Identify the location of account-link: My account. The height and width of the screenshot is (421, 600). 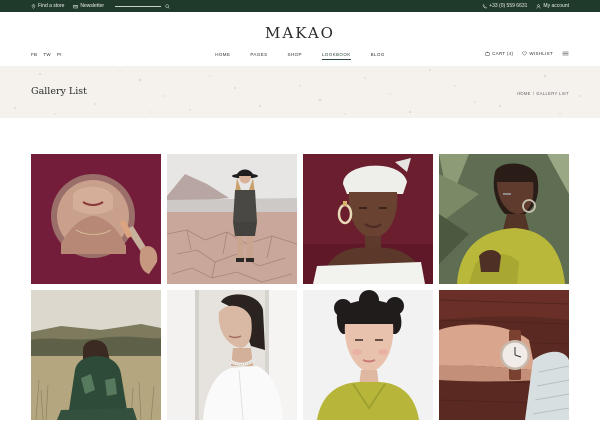
(552, 6).